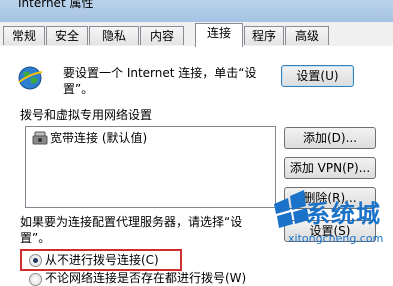  What do you see at coordinates (160, 73) in the screenshot?
I see `setup-instruction-line1: 要设置一个 Internet 连接，单击“设` at bounding box center [160, 73].